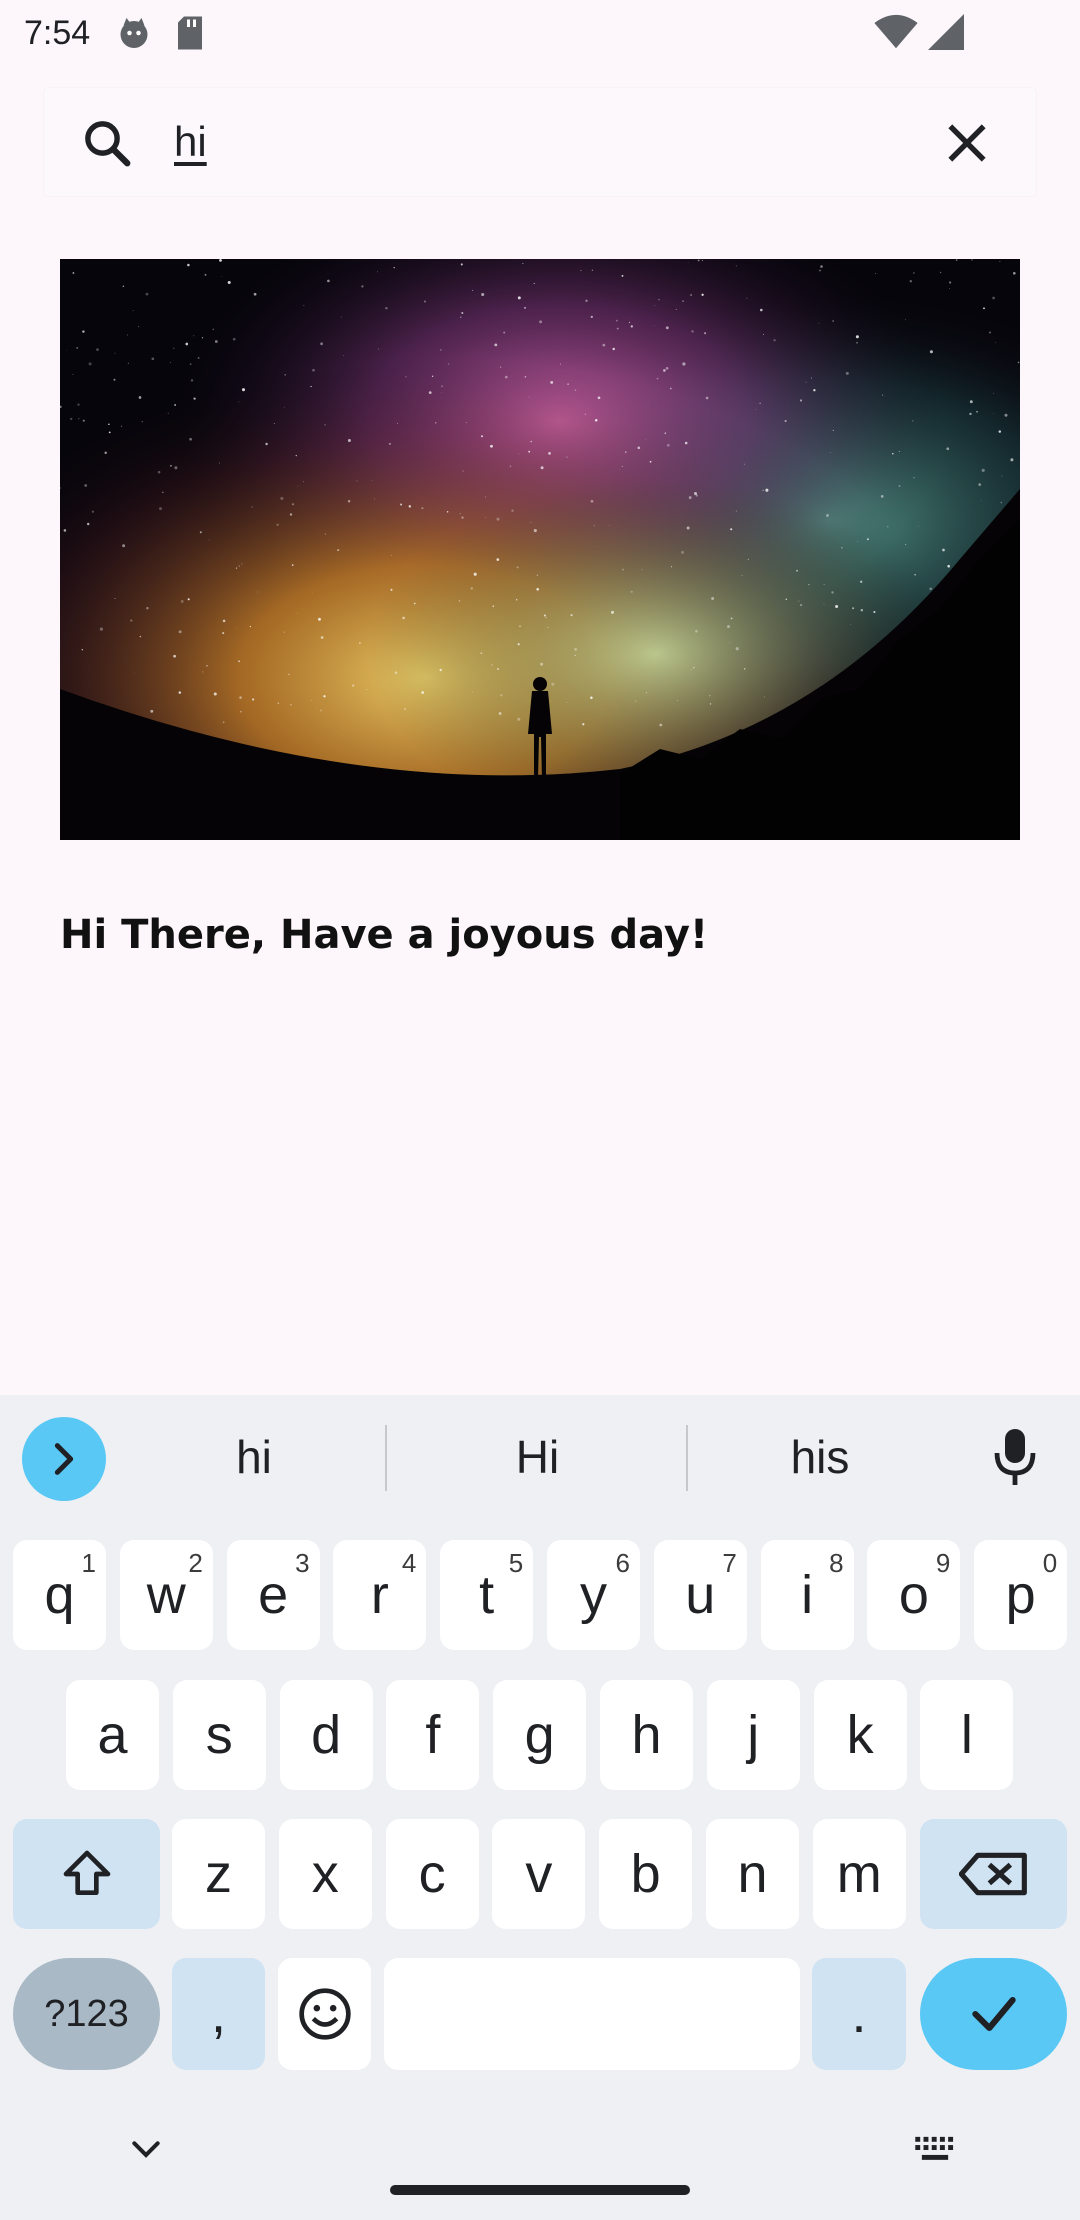 The image size is (1080, 2220). I want to click on key-label: o, so click(913, 1595).